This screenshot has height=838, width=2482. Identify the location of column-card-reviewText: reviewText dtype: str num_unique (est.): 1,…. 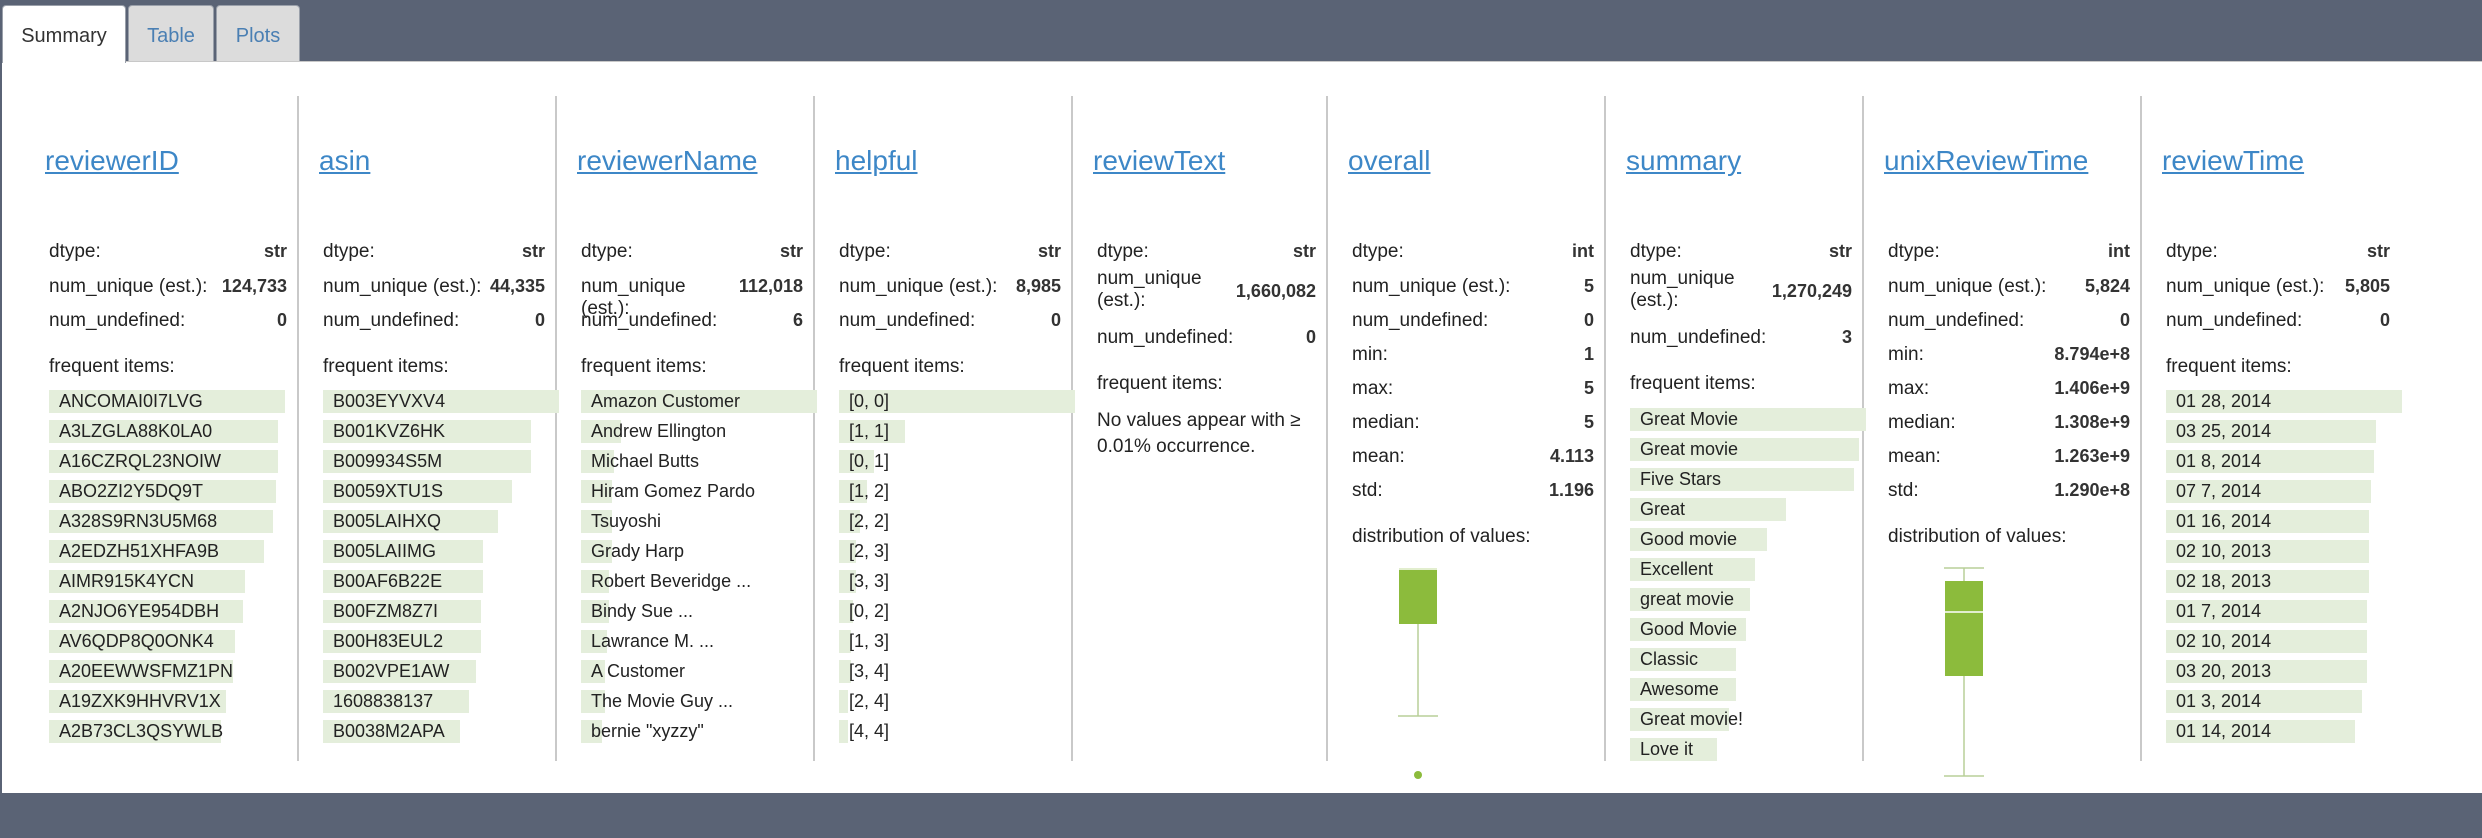
(1200, 428).